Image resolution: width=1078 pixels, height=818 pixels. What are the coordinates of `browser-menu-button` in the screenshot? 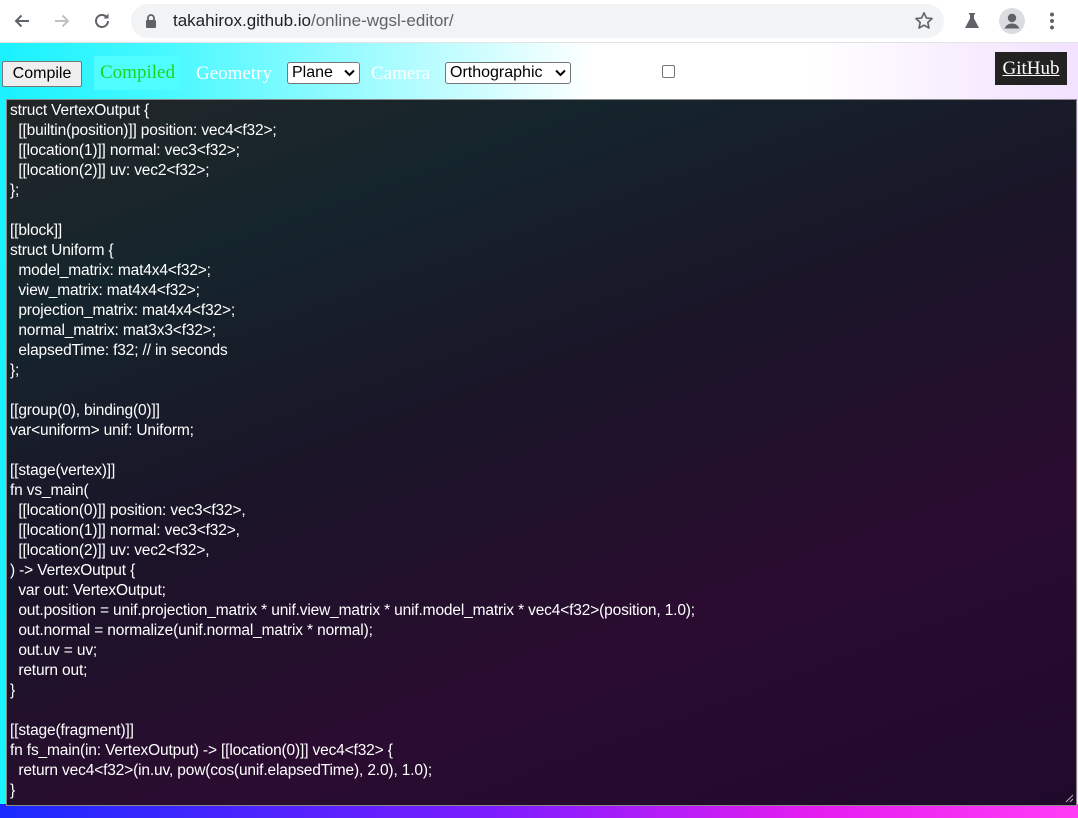 It's located at (1052, 21).